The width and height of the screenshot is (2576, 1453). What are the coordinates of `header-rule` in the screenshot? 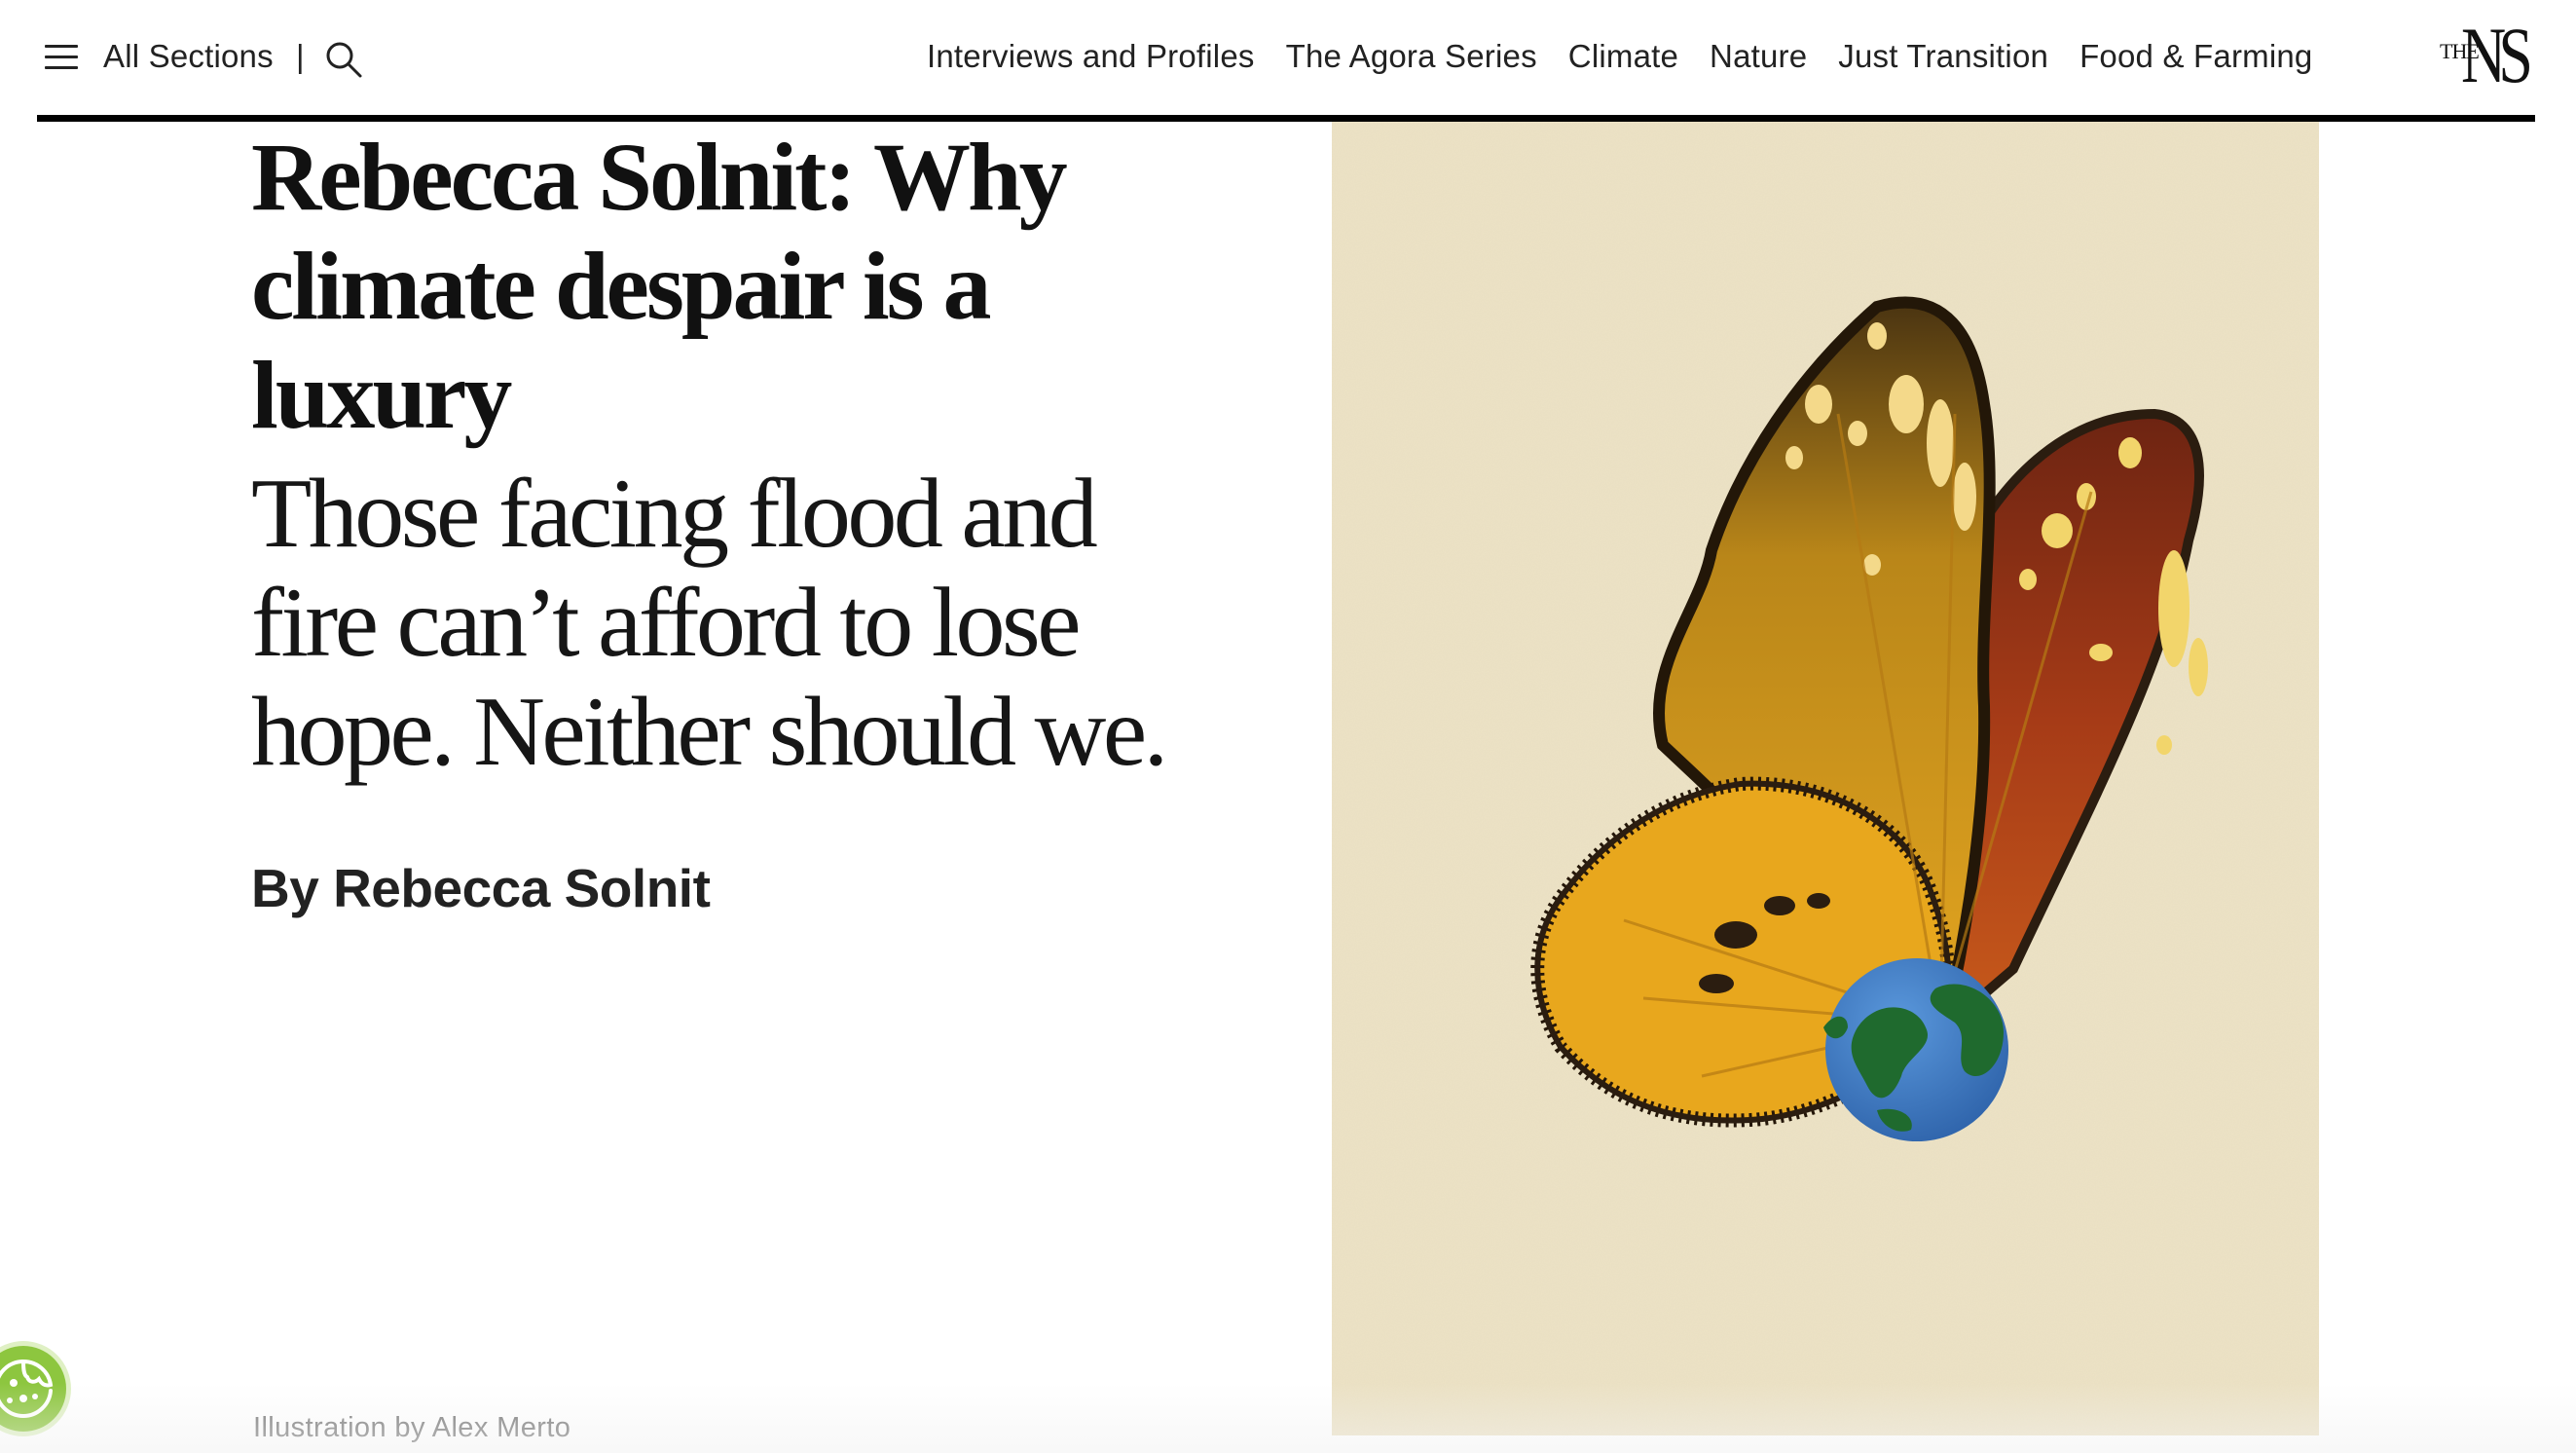 It's located at (1286, 119).